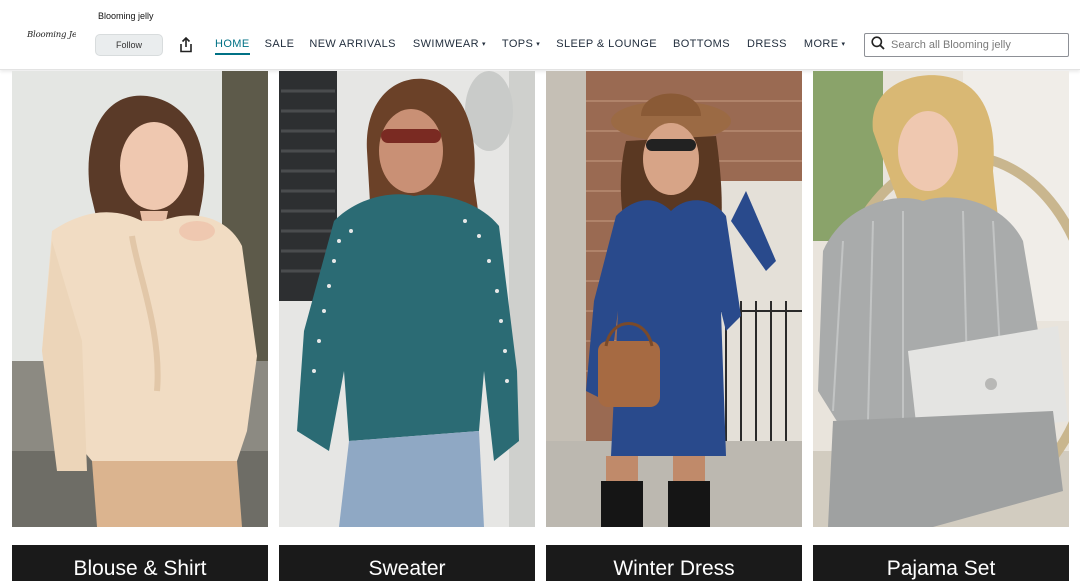  What do you see at coordinates (186, 45) in the screenshot?
I see `share-icon` at bounding box center [186, 45].